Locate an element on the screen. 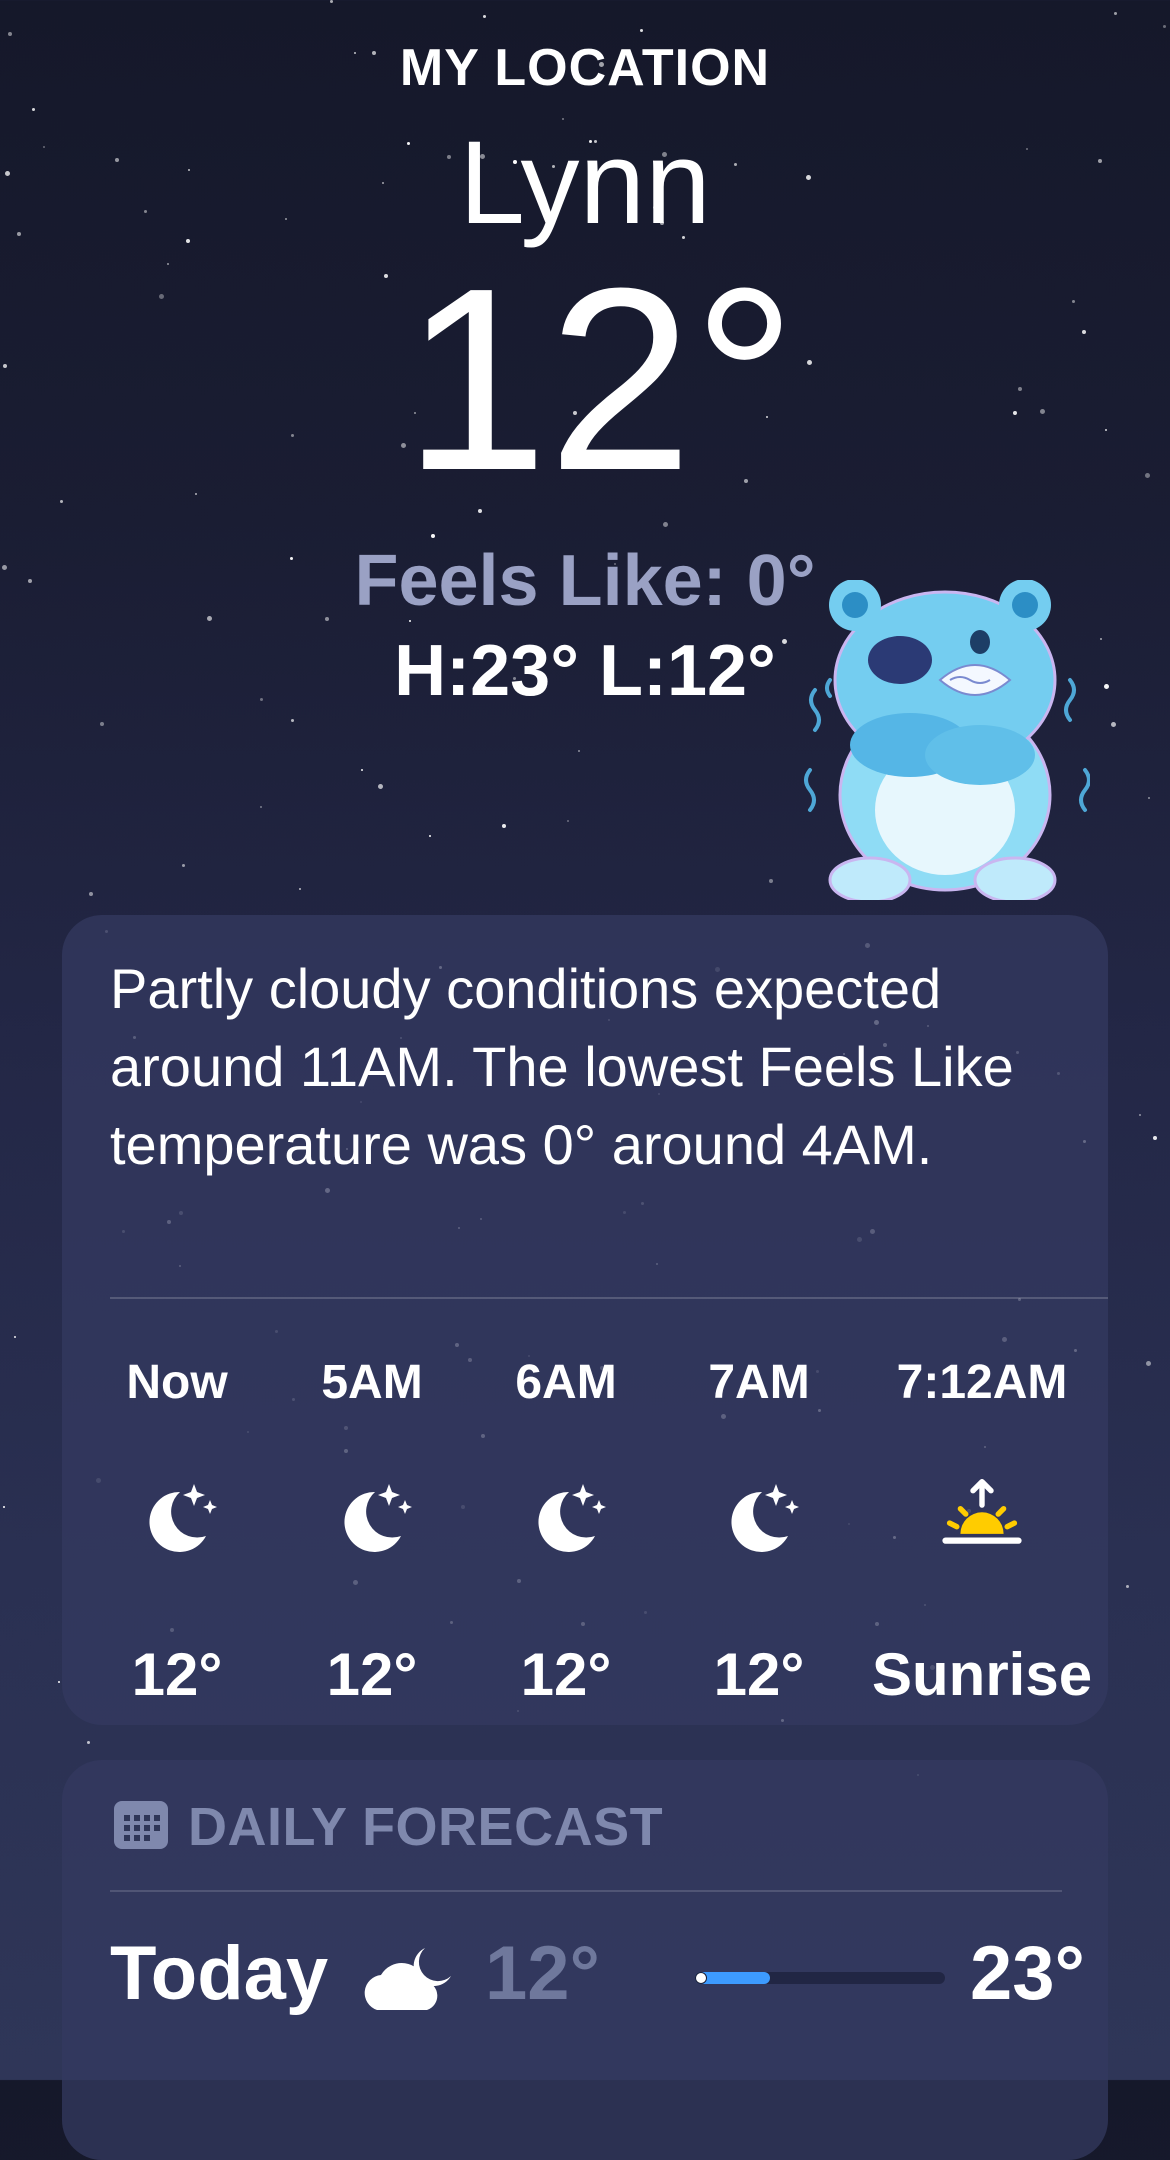 This screenshot has width=1170, height=2160. low-temperature: L:12° is located at coordinates (687, 671).